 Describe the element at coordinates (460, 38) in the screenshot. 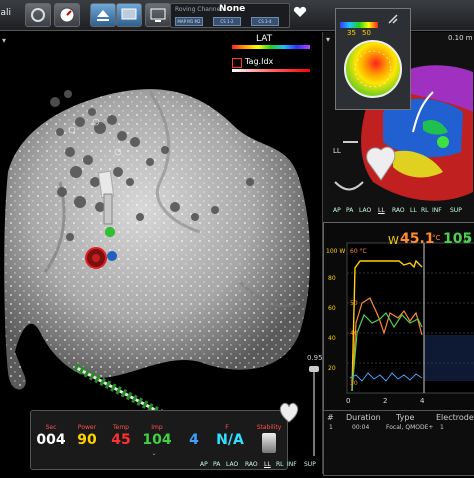

I see `time-scale-label: 0.10 m` at that location.